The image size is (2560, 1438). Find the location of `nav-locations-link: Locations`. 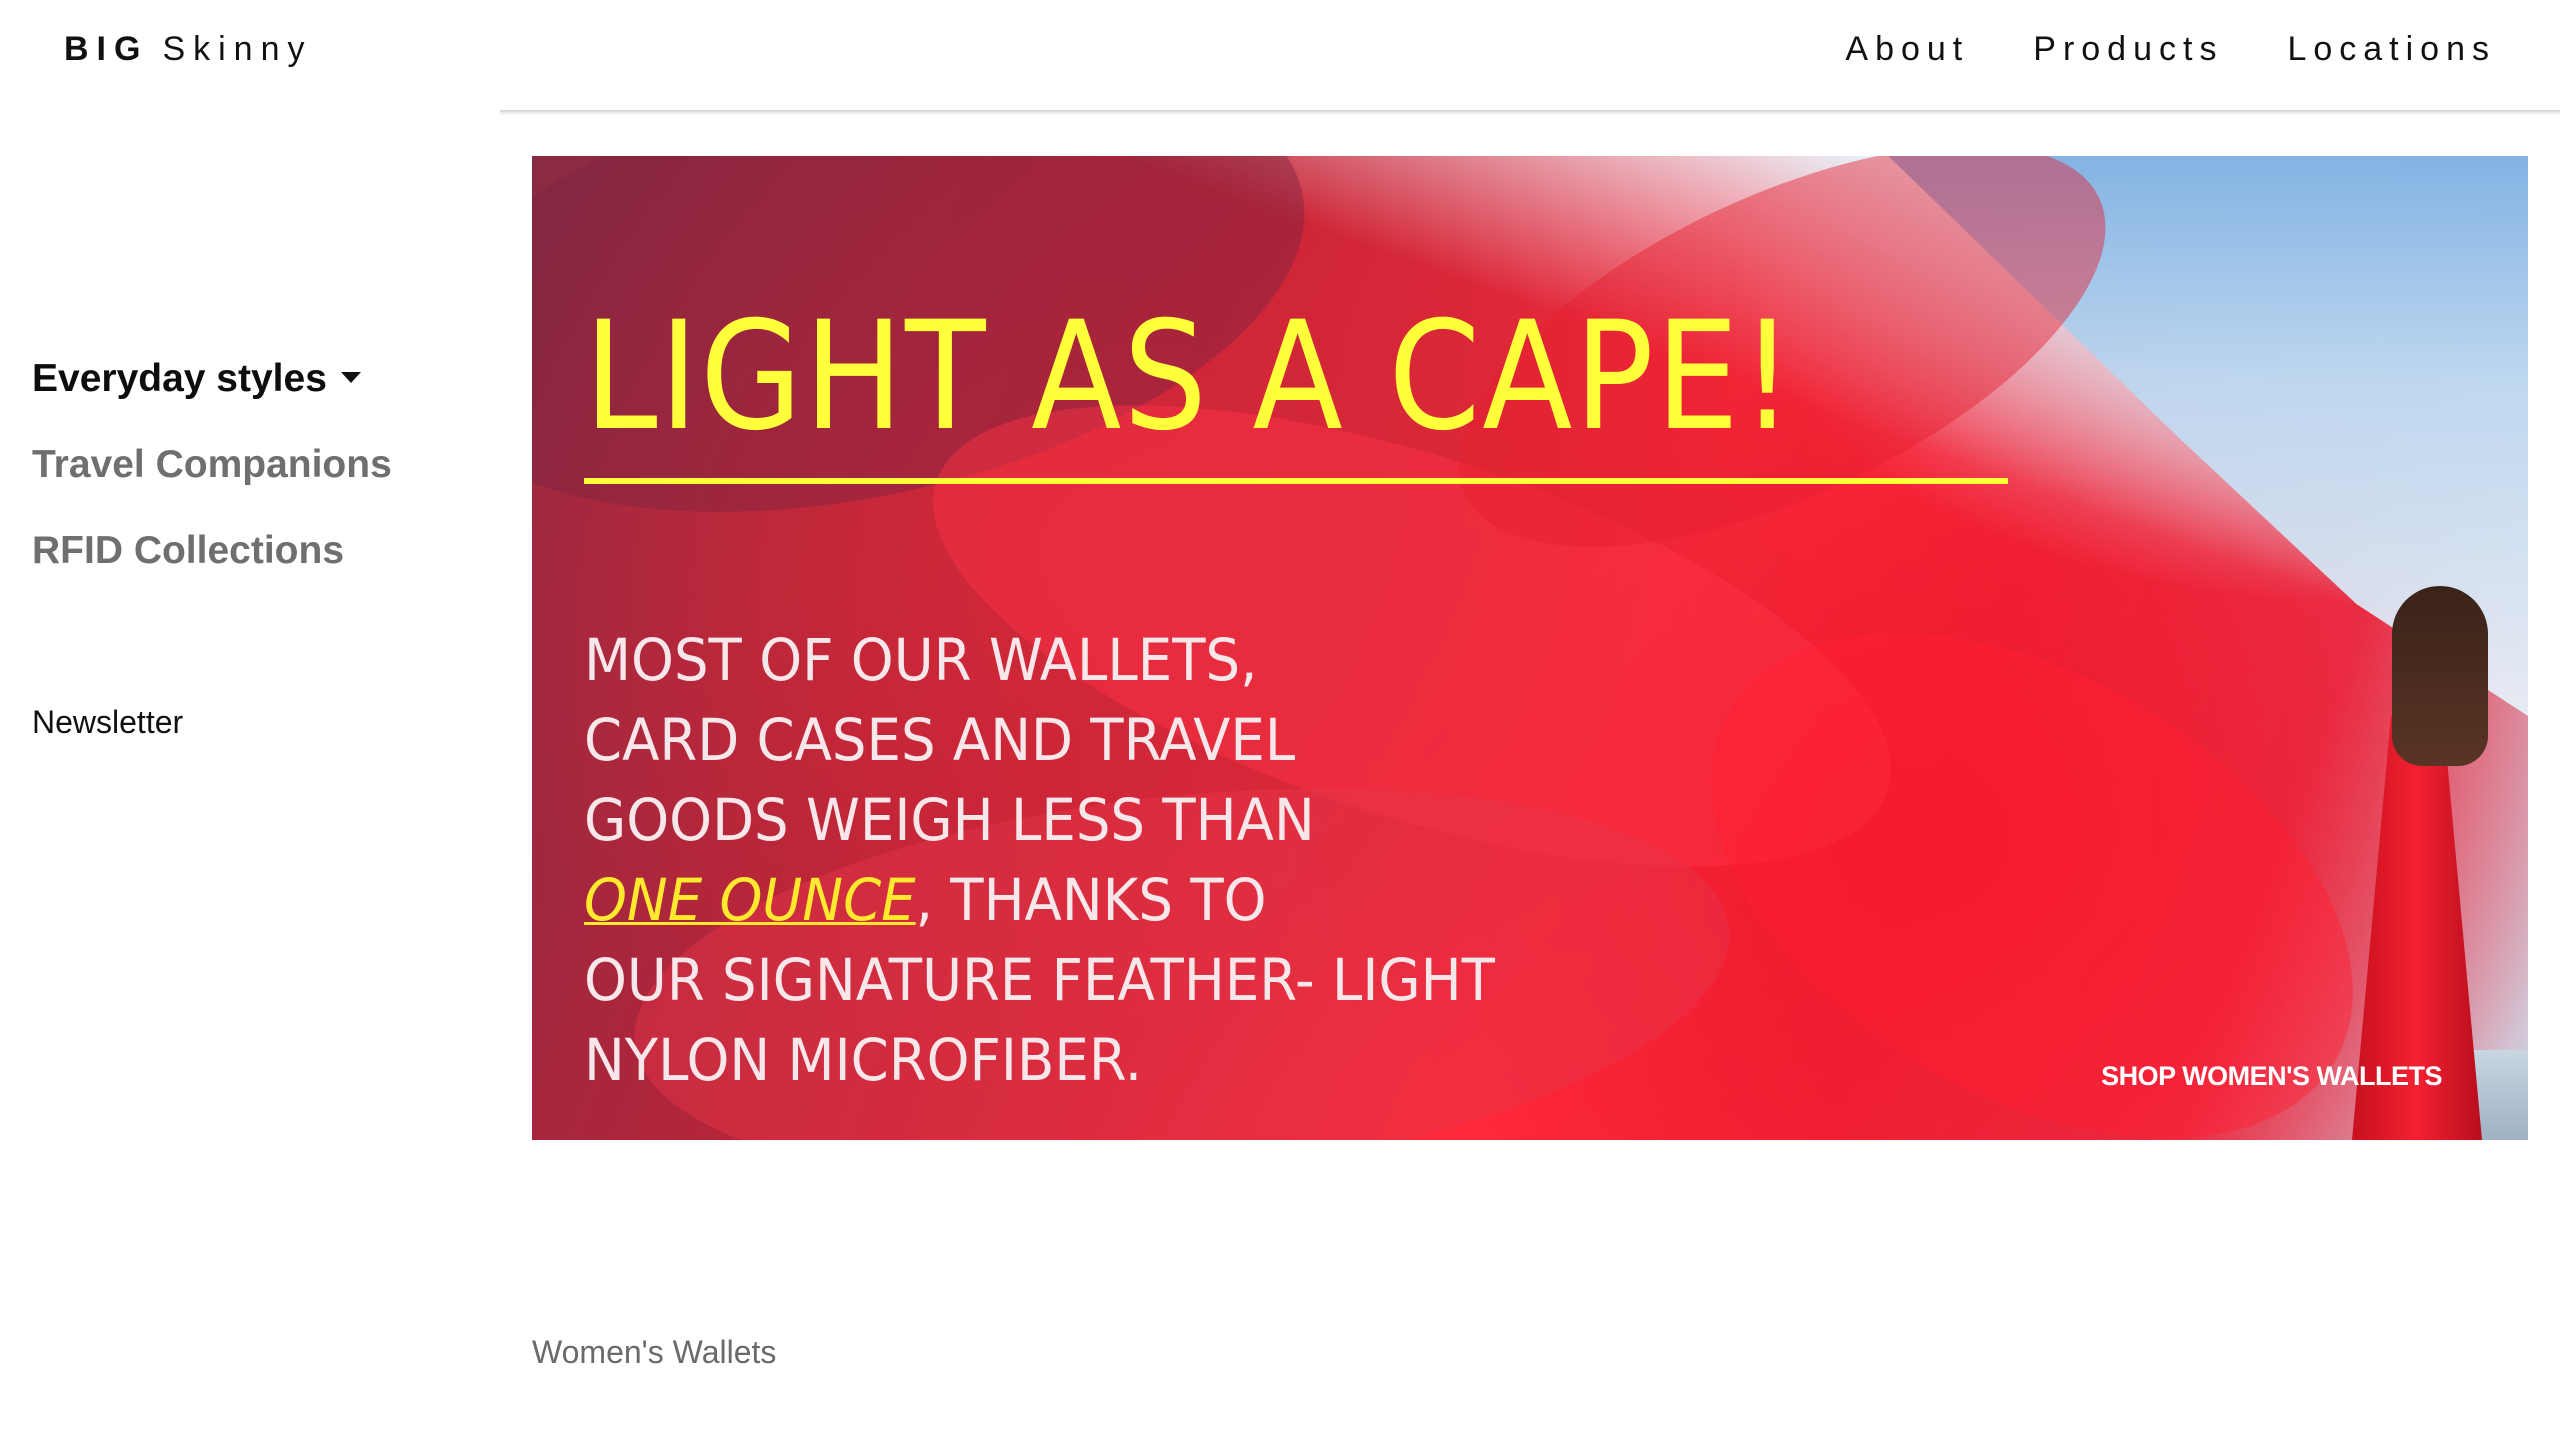

nav-locations-link: Locations is located at coordinates (2391, 49).